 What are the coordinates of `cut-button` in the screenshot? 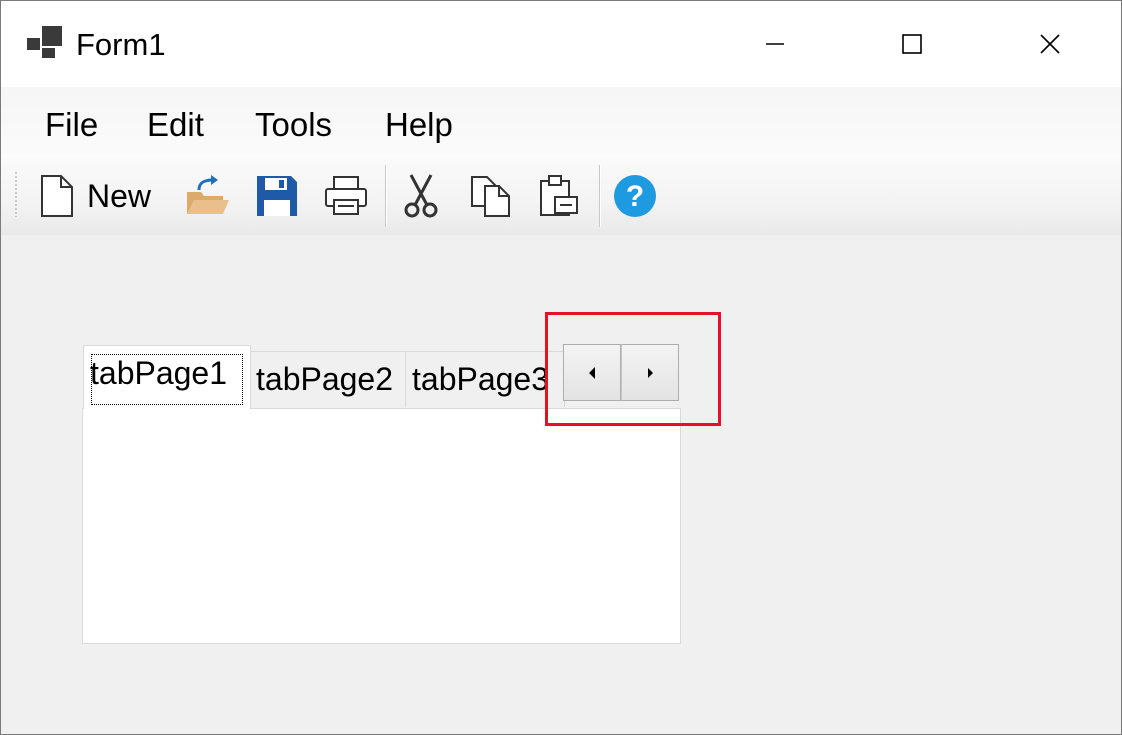 It's located at (421, 196).